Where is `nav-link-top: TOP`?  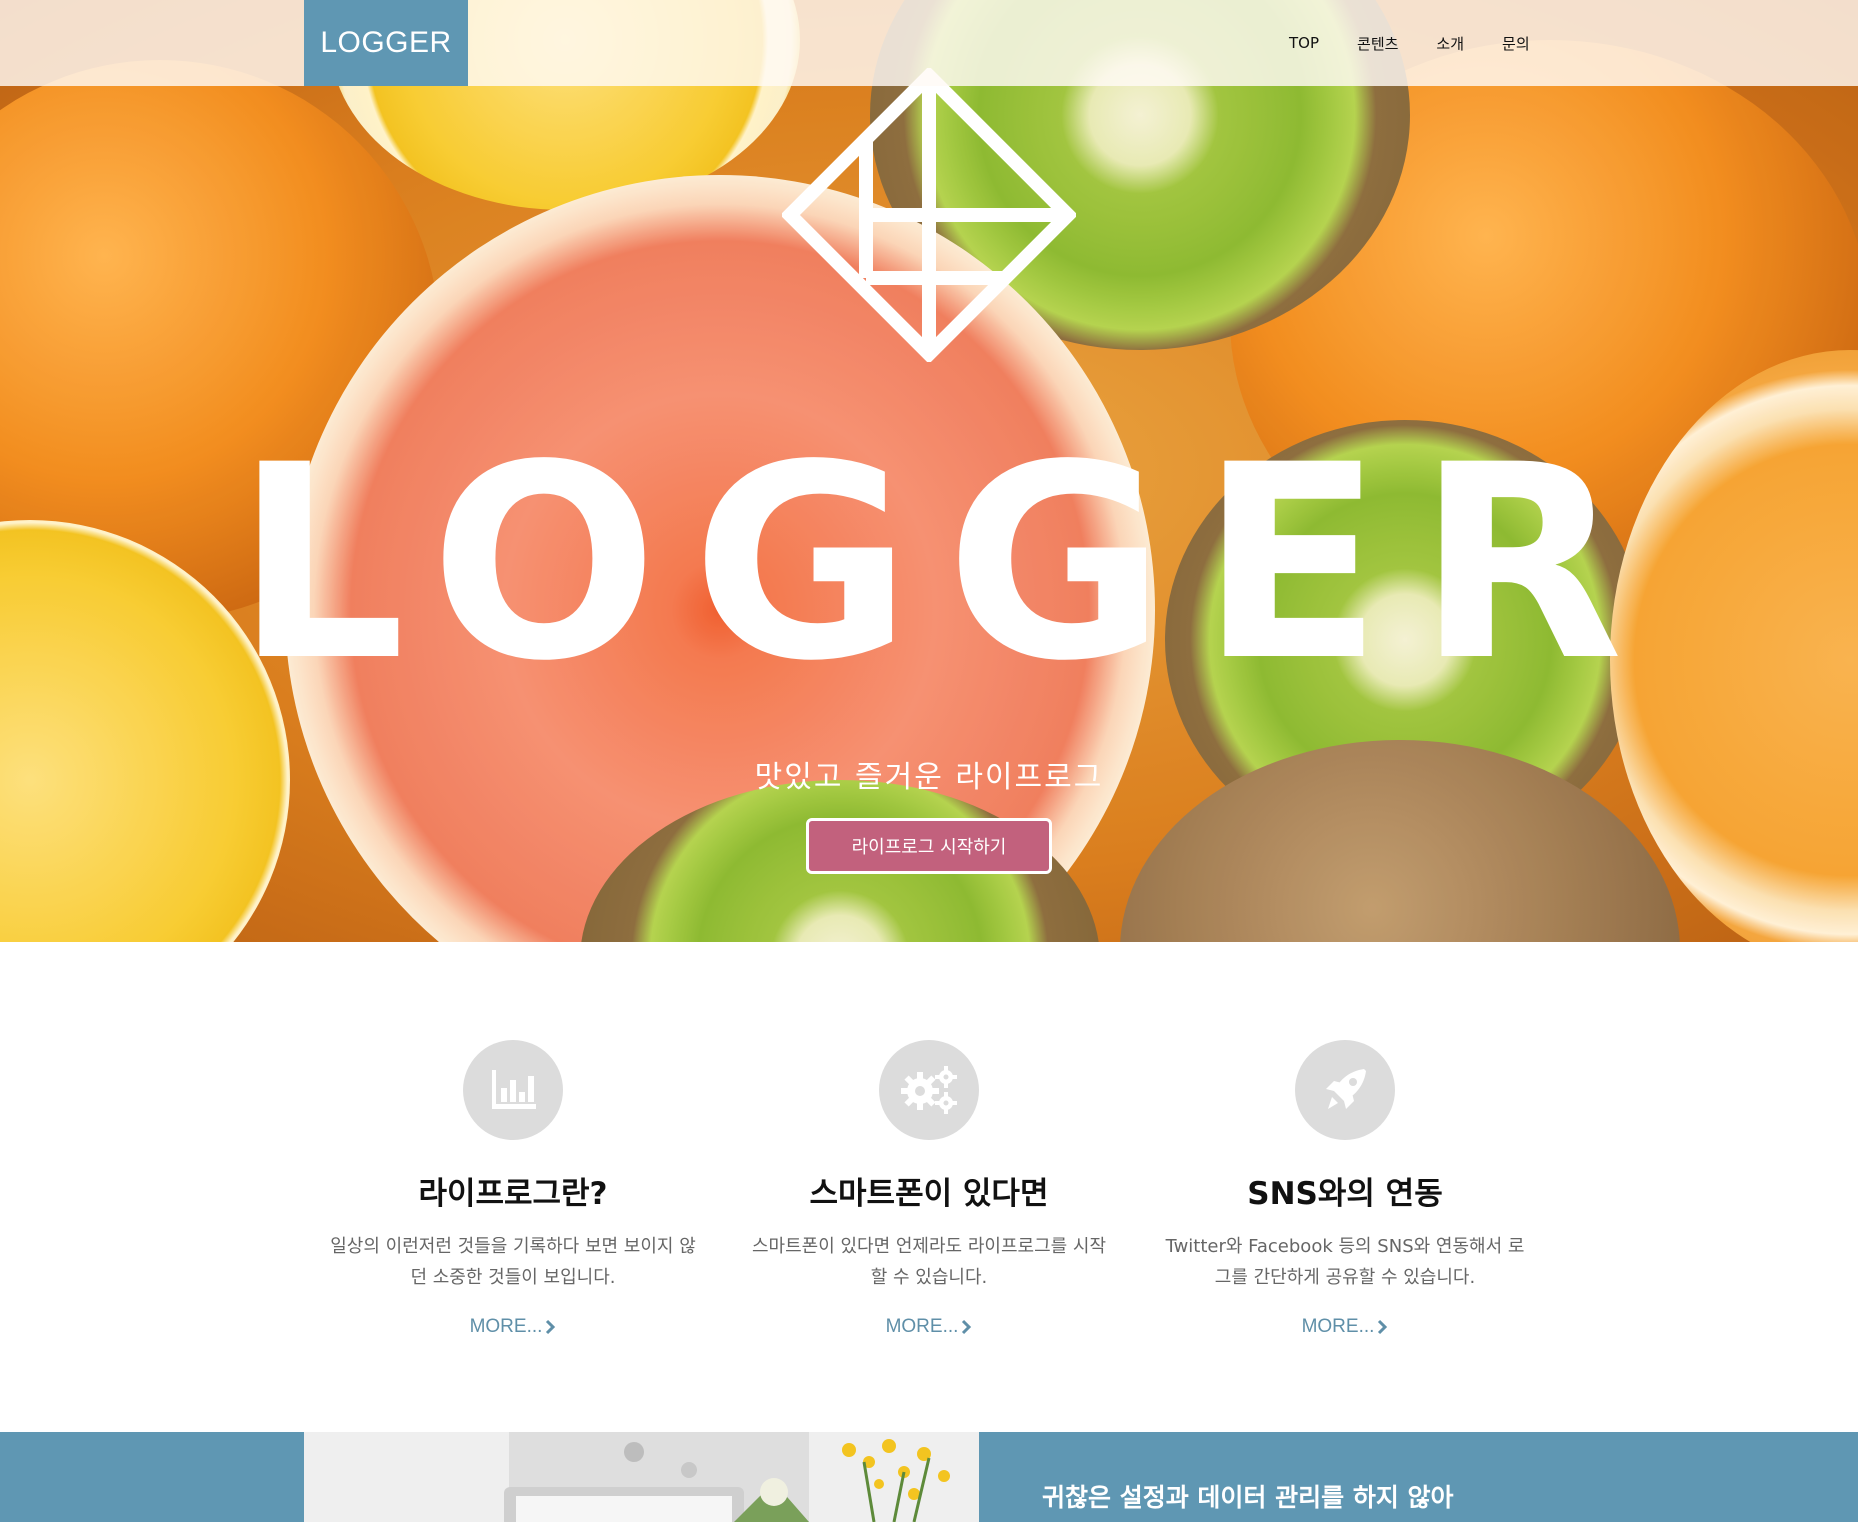
nav-link-top: TOP is located at coordinates (1304, 43).